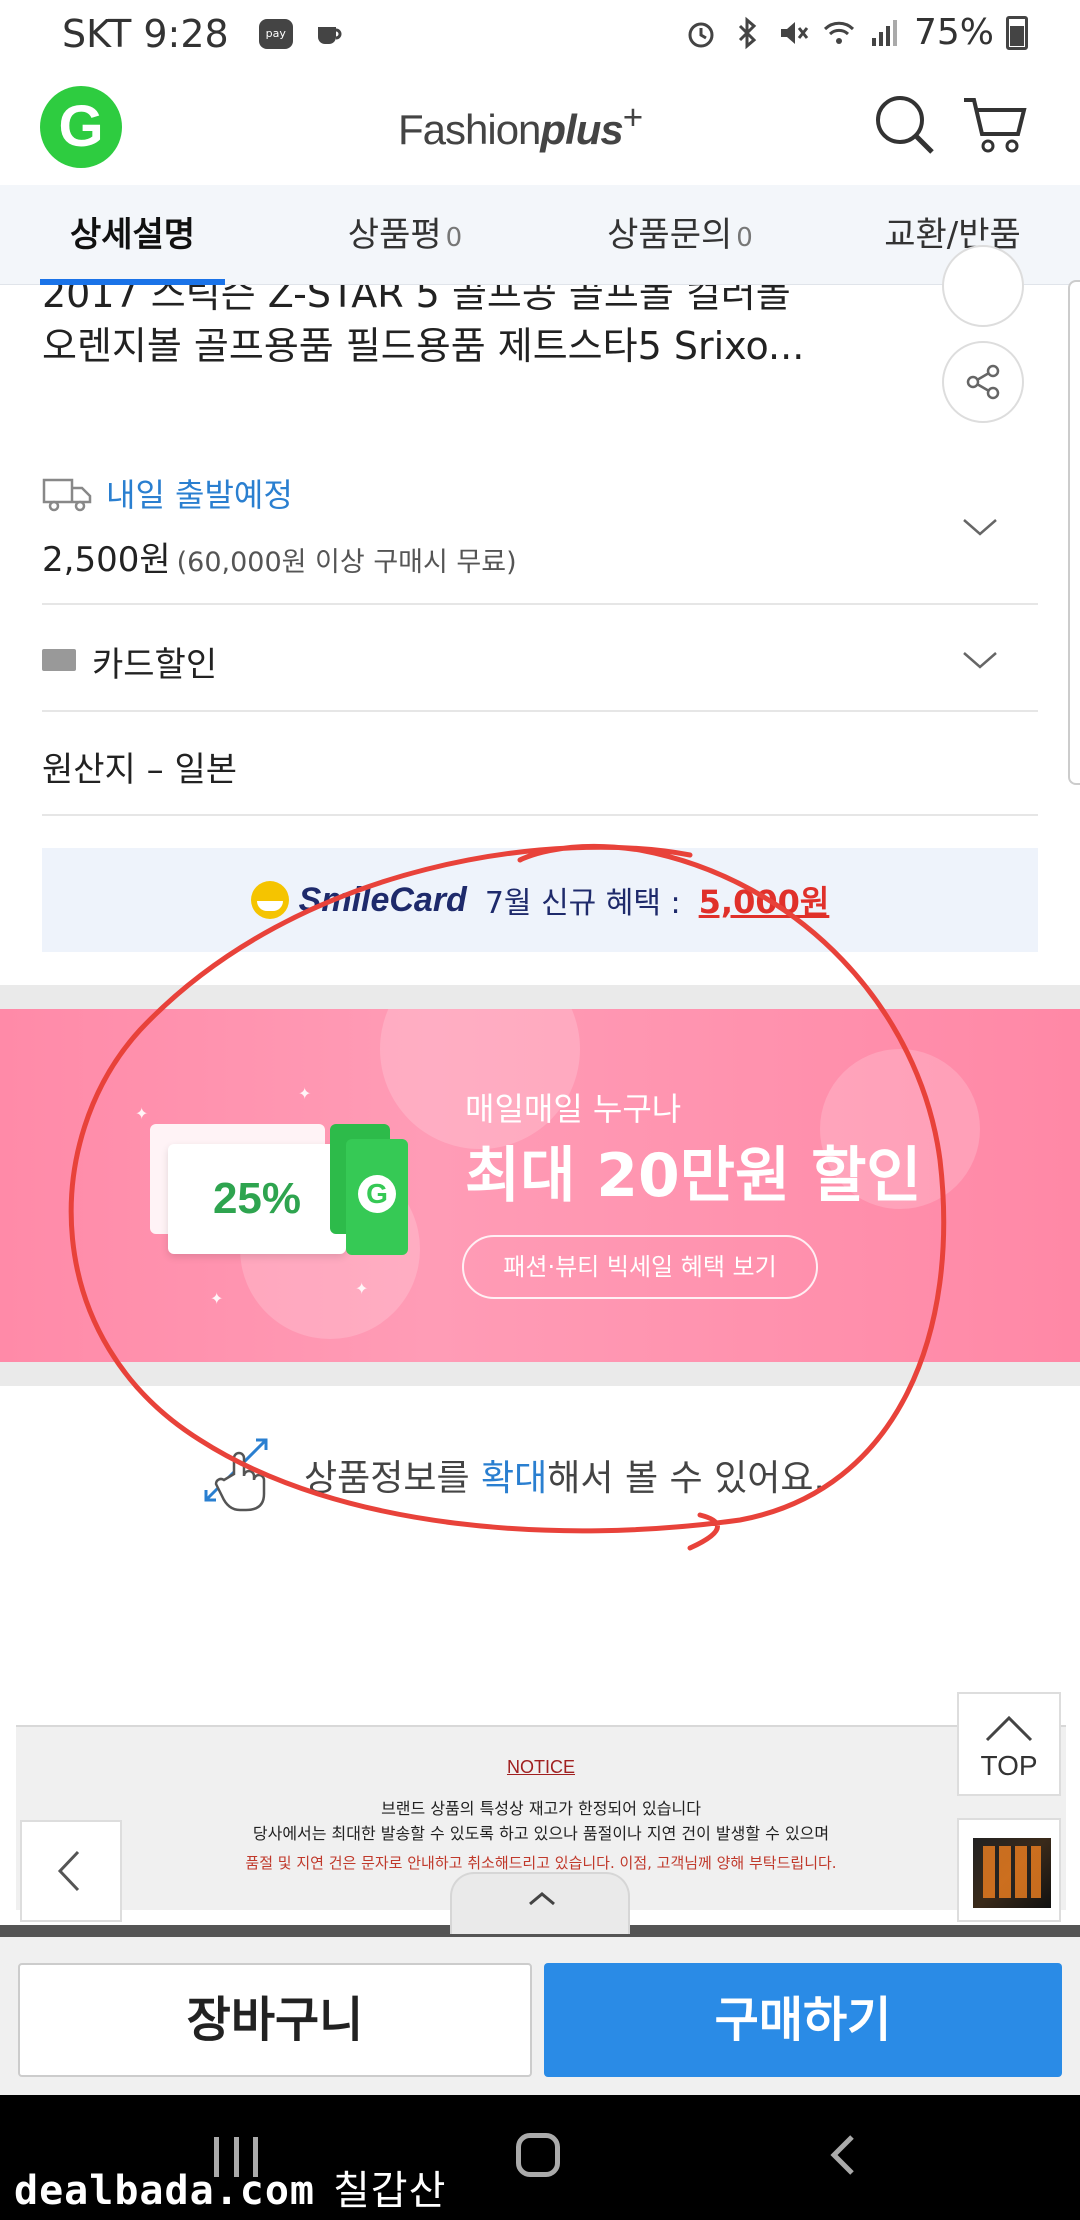 The width and height of the screenshot is (1080, 2220). What do you see at coordinates (953, 32) in the screenshot?
I see `battery-percent: 75%` at bounding box center [953, 32].